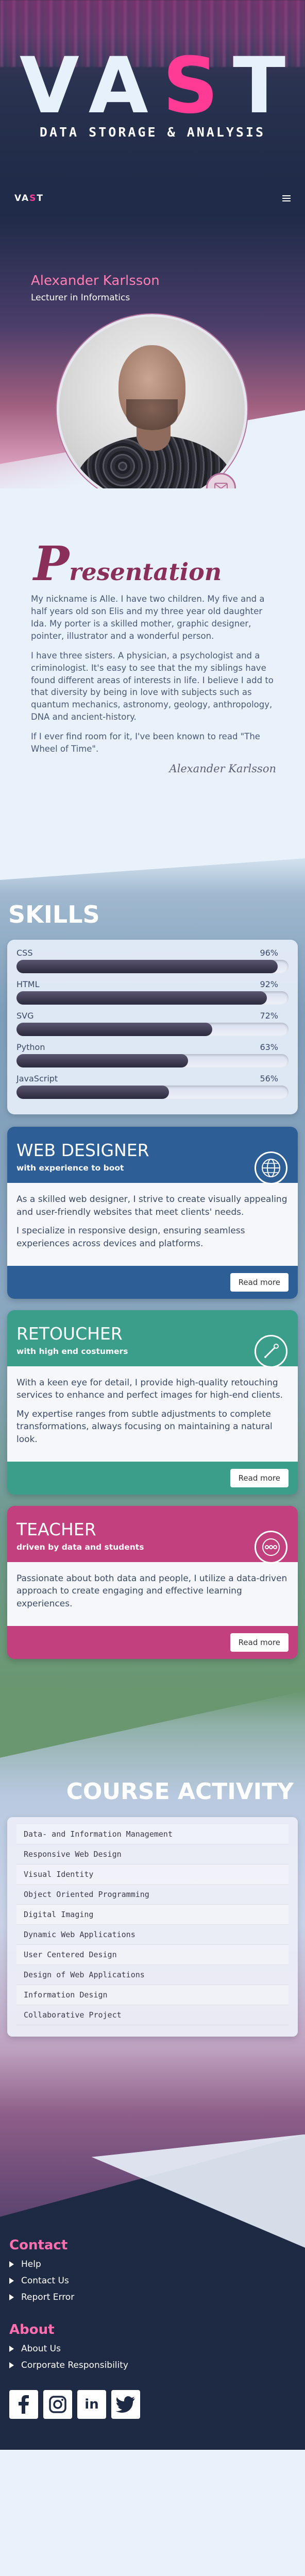  What do you see at coordinates (29, 199) in the screenshot?
I see `nav-brand: VAST` at bounding box center [29, 199].